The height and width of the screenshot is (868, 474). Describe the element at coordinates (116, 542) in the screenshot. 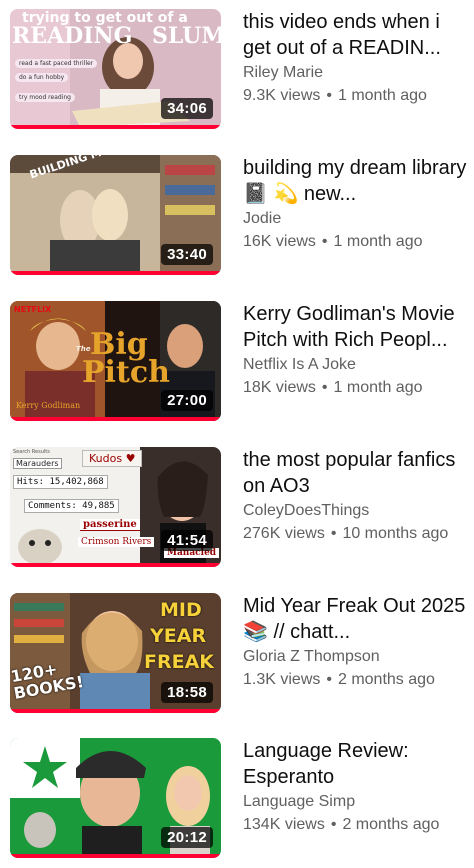

I see `thumbnail-crimson-rivers: Crimson Rivers` at that location.